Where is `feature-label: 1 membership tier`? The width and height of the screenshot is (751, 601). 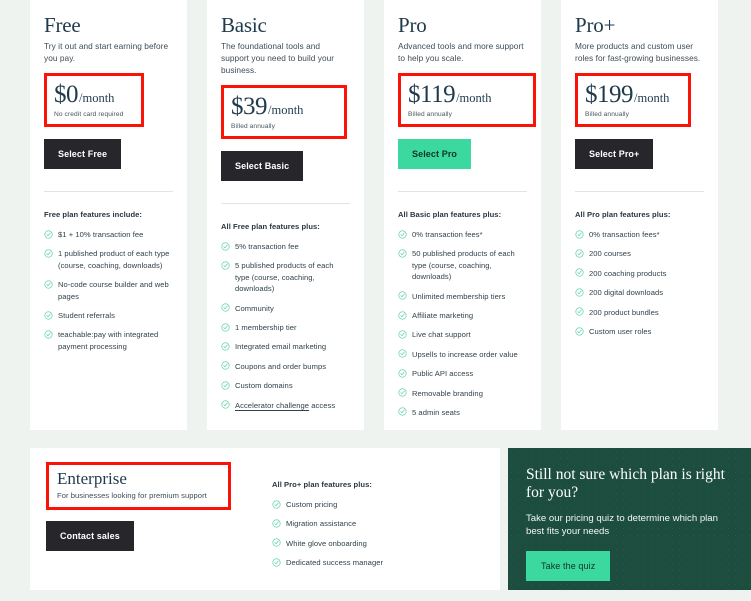 feature-label: 1 membership tier is located at coordinates (266, 328).